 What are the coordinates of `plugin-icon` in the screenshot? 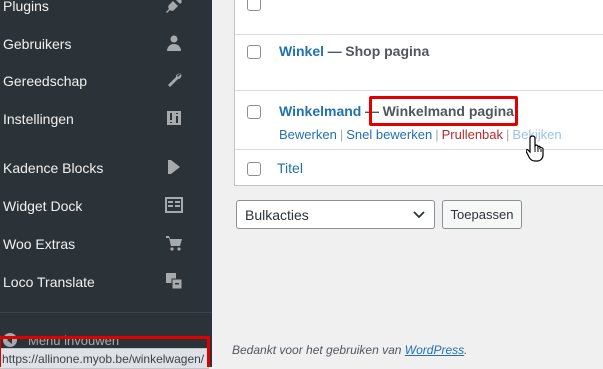 It's located at (175, 8).